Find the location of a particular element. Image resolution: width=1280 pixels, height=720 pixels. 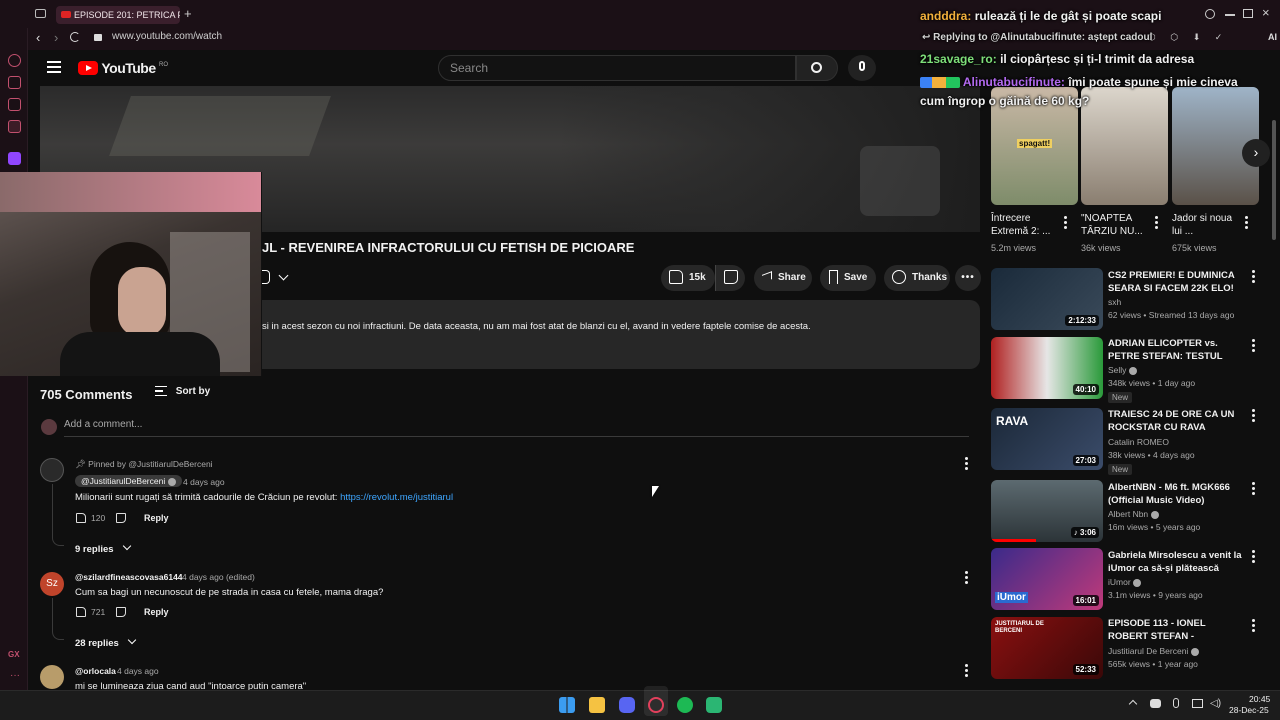

revolut-link: https://revolut.me/justitiarul is located at coordinates (396, 497).